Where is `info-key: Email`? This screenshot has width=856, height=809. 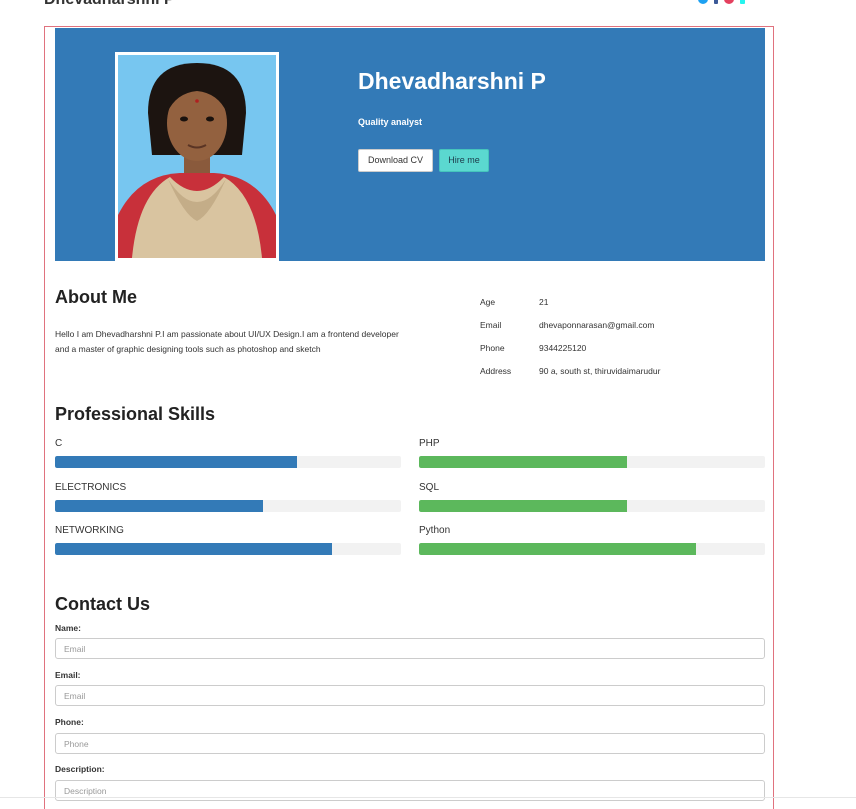 info-key: Email is located at coordinates (491, 325).